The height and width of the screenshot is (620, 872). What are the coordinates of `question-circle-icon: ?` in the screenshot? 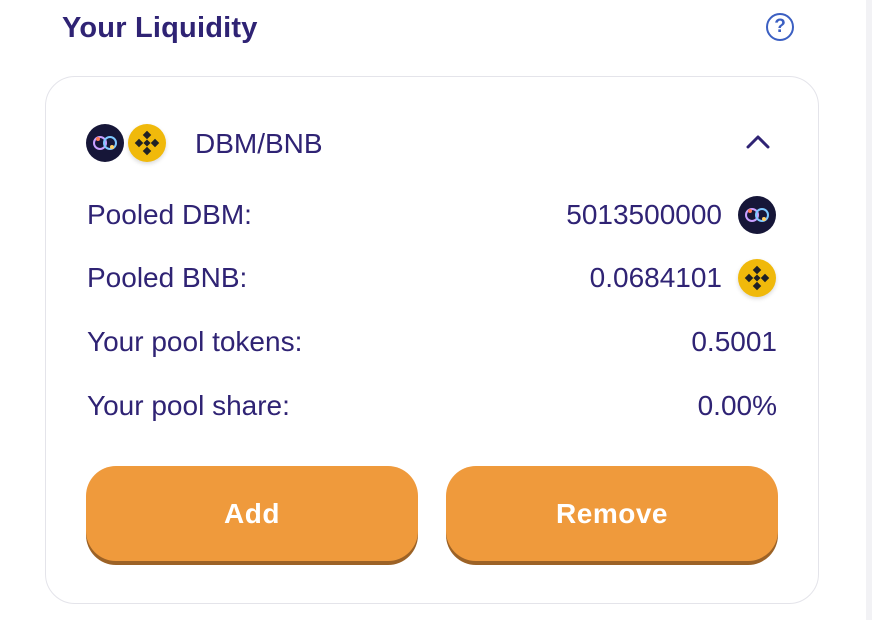 It's located at (780, 27).